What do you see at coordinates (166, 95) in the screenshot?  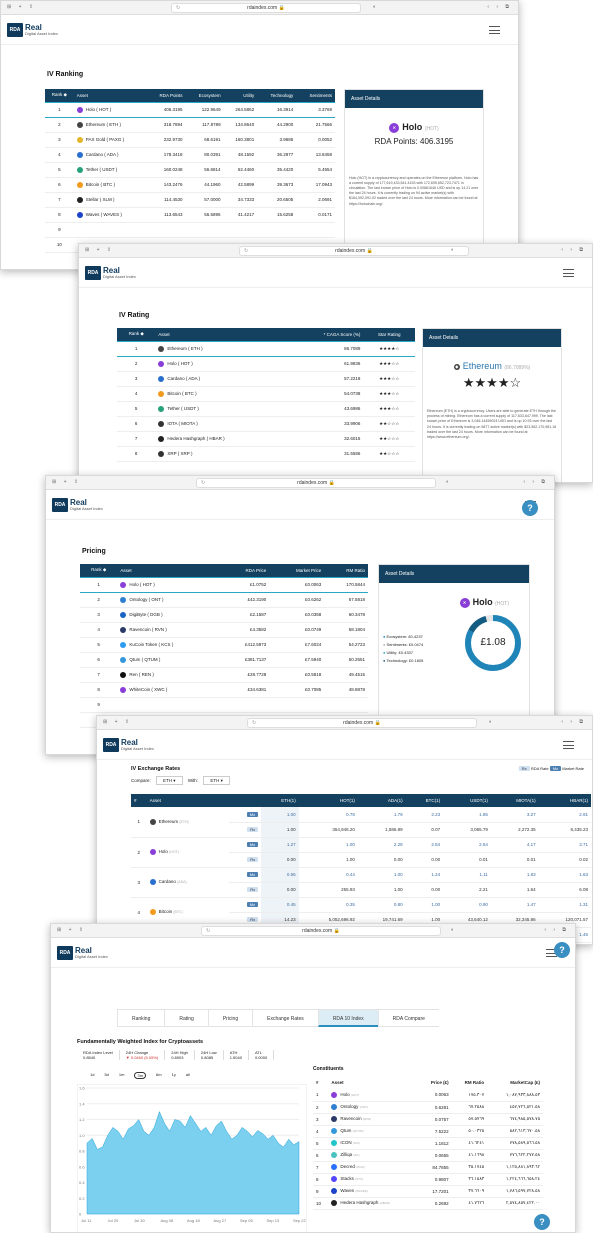 I see `column-header: RDA Points` at bounding box center [166, 95].